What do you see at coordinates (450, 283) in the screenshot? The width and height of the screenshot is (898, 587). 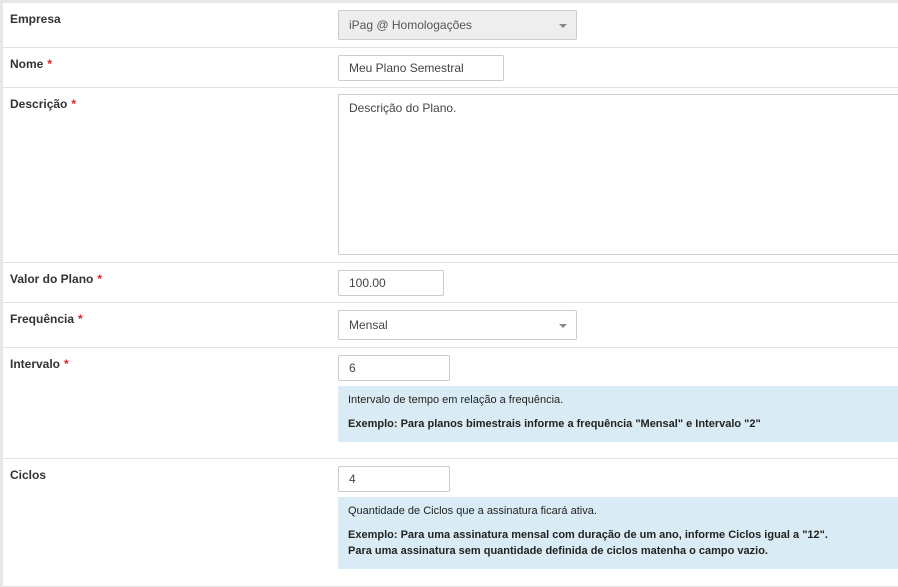 I see `row-valor: Valor do Plano * 100.00` at bounding box center [450, 283].